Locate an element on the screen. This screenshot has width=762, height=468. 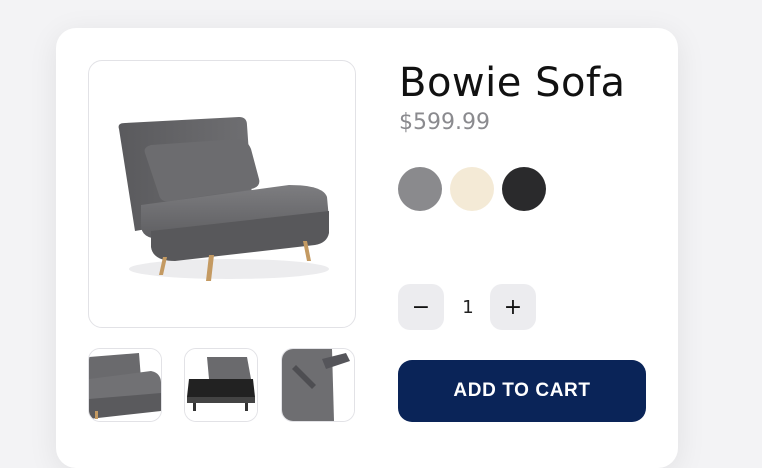
swatch-black is located at coordinates (524, 189).